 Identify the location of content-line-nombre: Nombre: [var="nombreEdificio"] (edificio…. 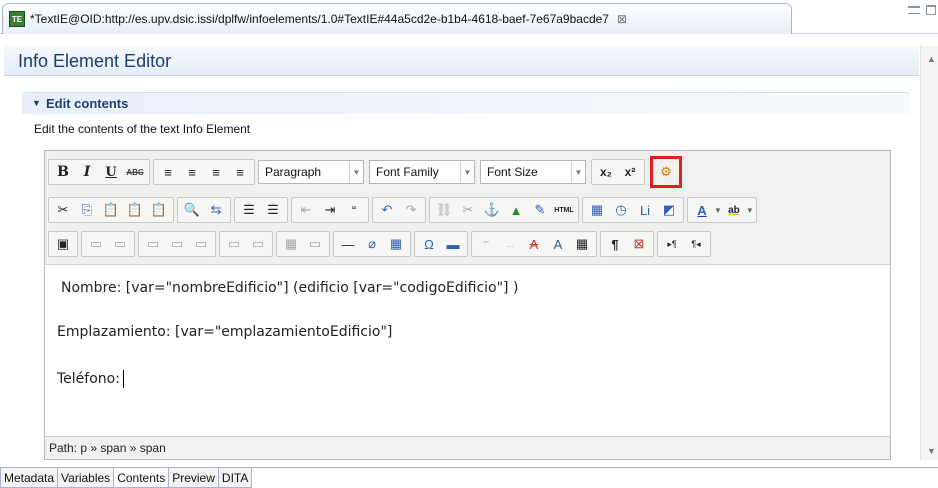
(289, 288).